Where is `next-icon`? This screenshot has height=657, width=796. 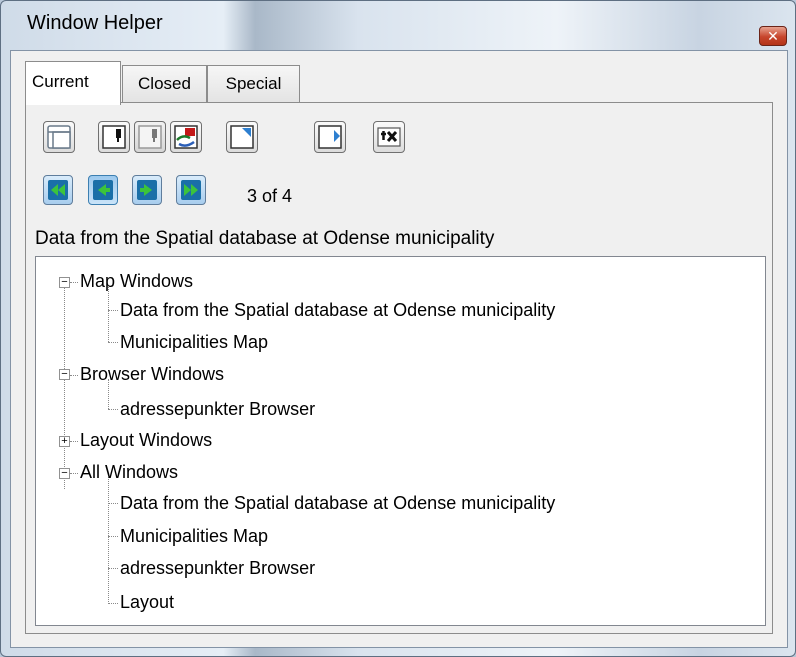
next-icon is located at coordinates (147, 190).